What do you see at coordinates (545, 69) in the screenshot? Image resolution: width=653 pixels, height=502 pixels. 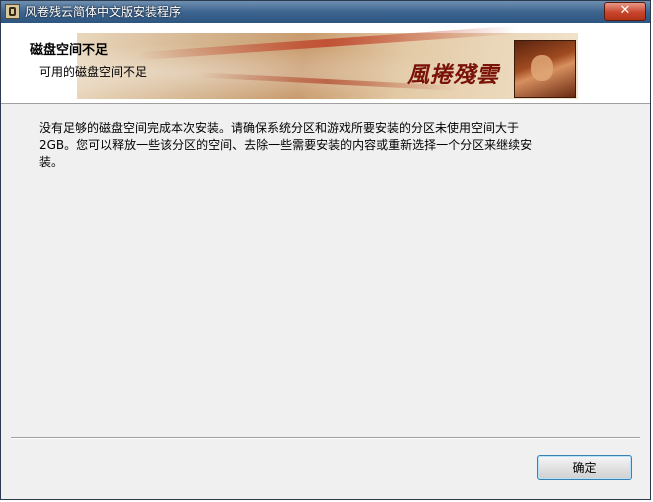 I see `character-portrait` at bounding box center [545, 69].